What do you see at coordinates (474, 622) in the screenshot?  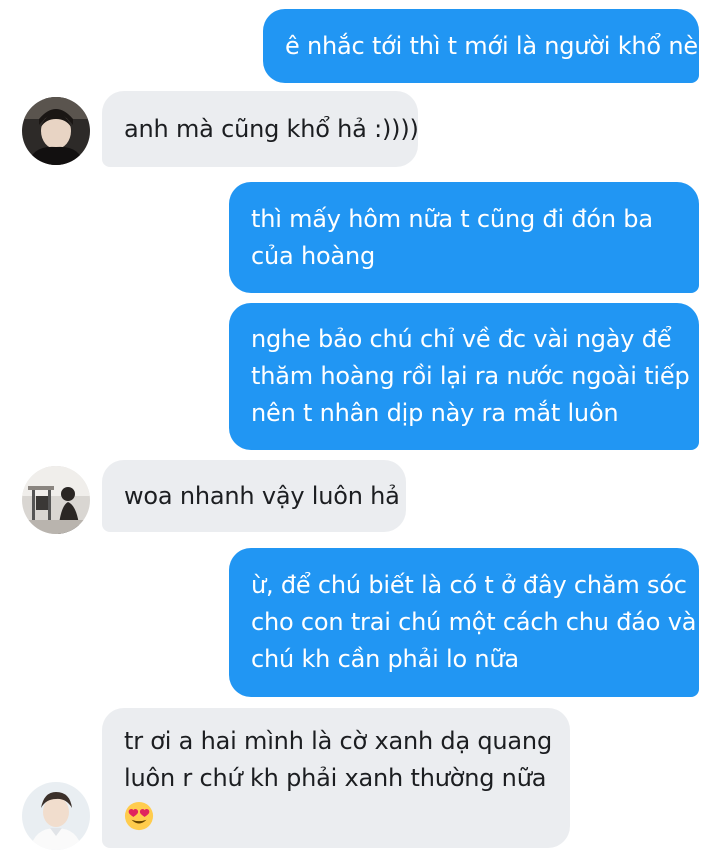 I see `message-text: cho con trai chú một cách chu đáo và` at bounding box center [474, 622].